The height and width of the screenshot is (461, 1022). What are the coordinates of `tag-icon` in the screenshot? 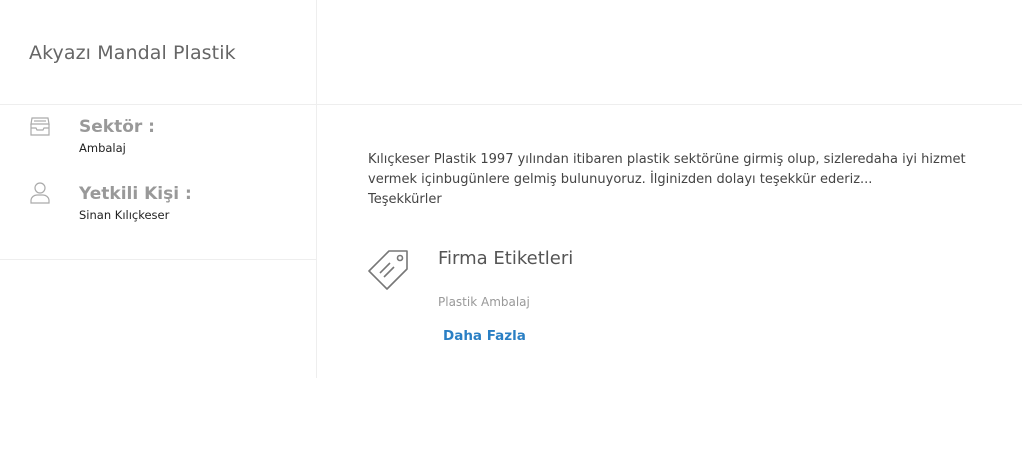 It's located at (389, 270).